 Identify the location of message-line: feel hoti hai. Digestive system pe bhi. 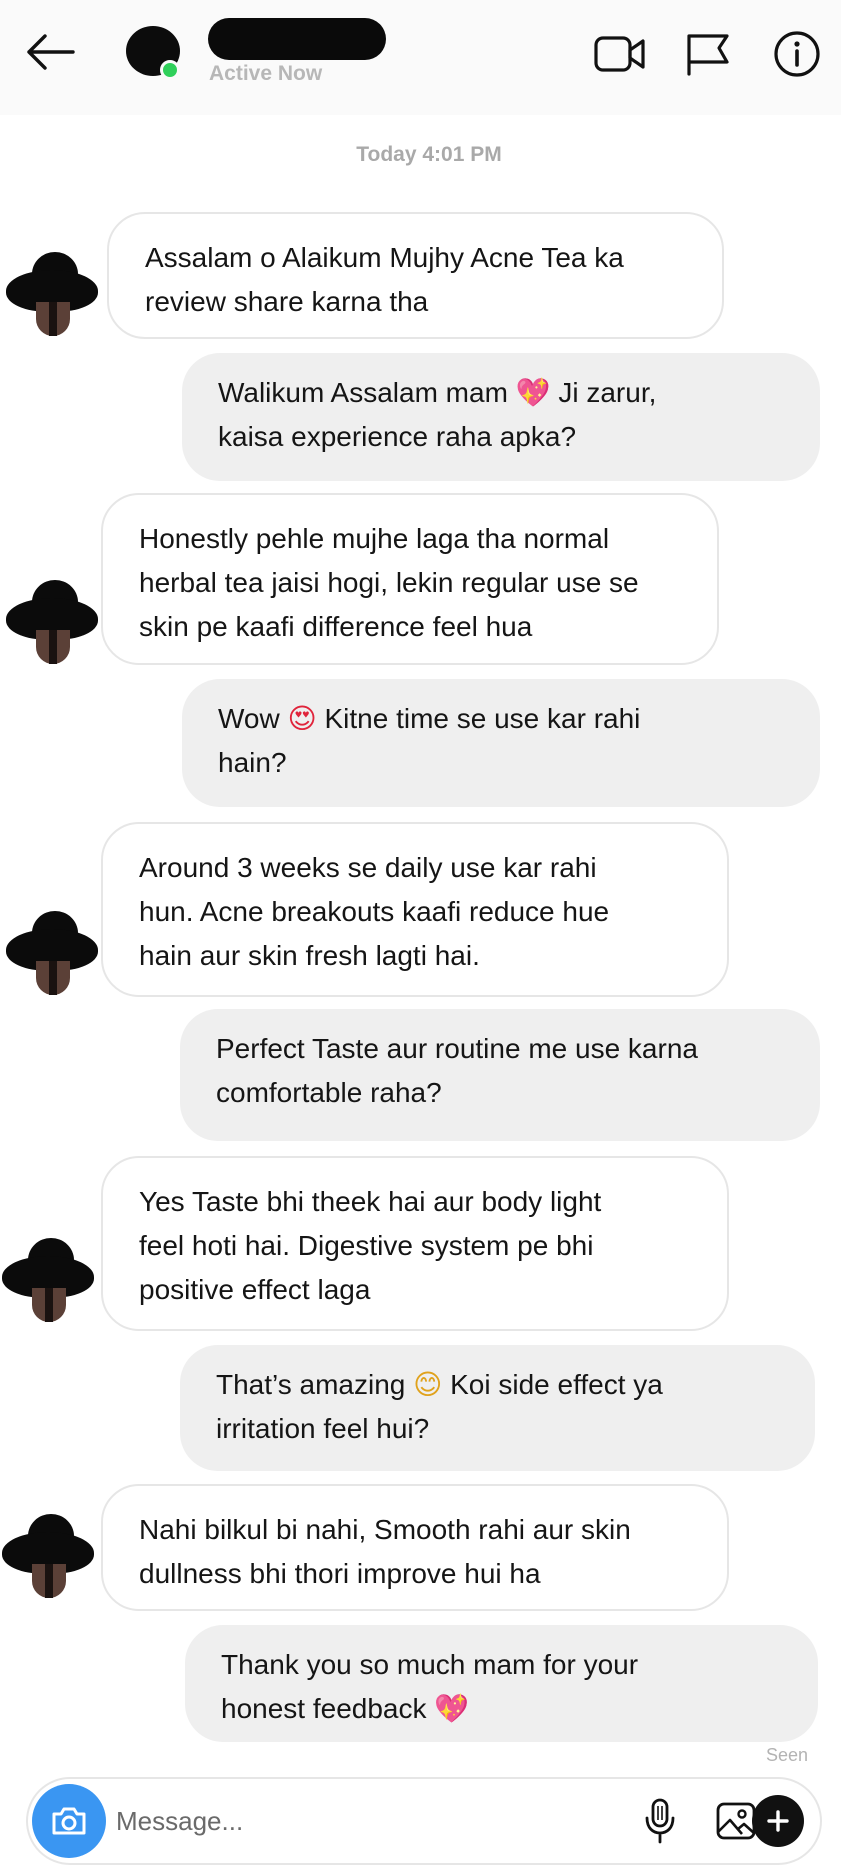
(366, 1245).